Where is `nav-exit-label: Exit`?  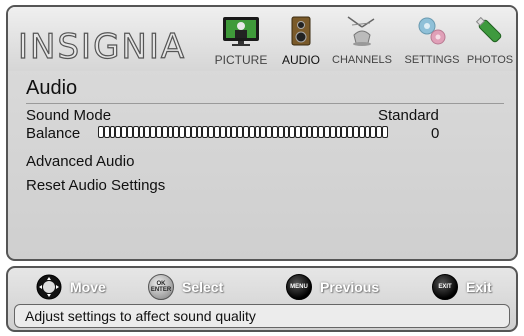
nav-exit-label: Exit is located at coordinates (479, 287).